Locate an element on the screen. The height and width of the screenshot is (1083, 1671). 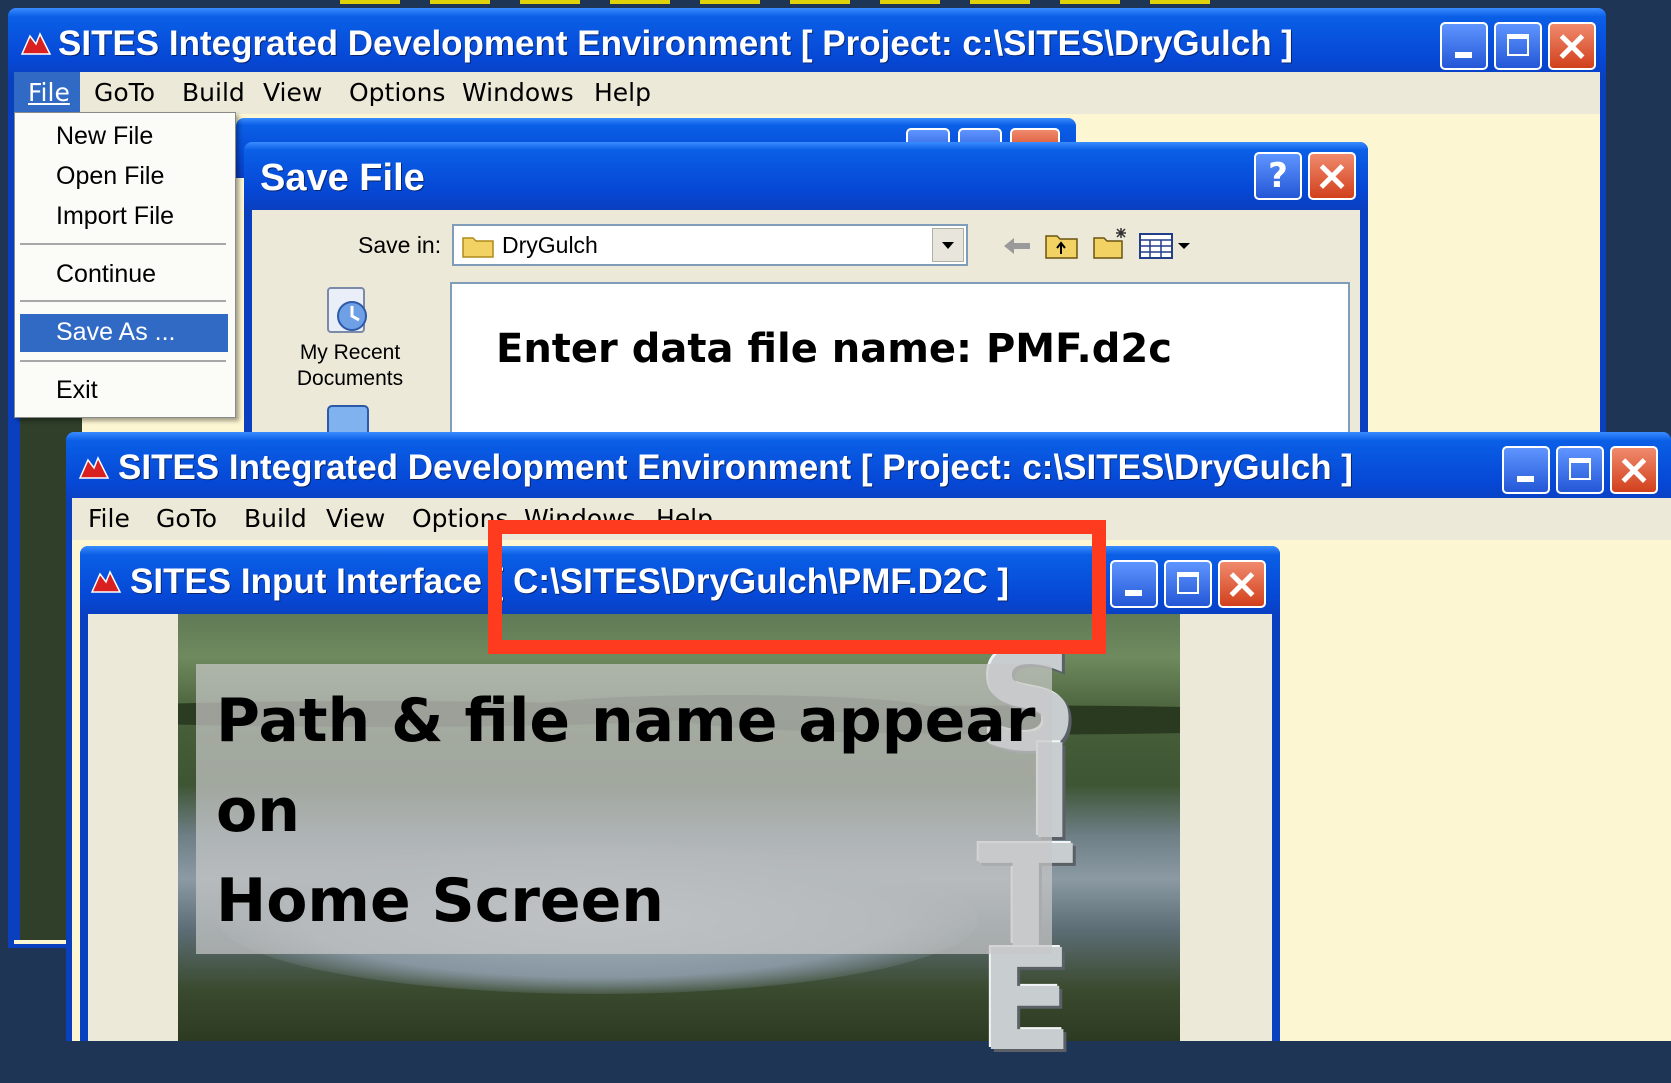
menu-item-open-file: Open File is located at coordinates (110, 176).